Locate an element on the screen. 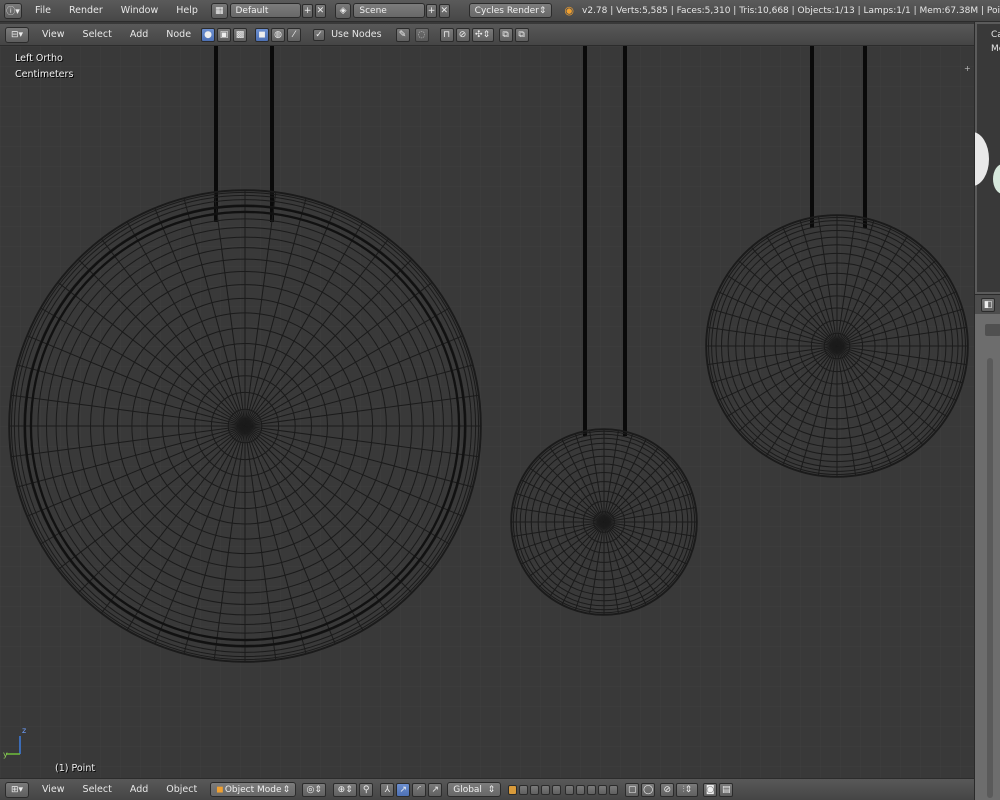 The width and height of the screenshot is (1000, 800). texture-icon: ▣ is located at coordinates (224, 34).